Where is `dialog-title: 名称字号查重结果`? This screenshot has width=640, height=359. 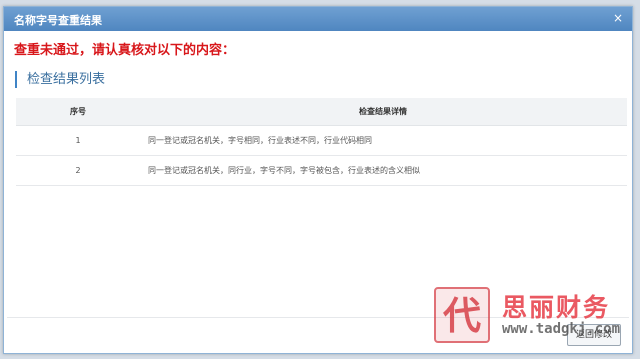 dialog-title: 名称字号查重结果 is located at coordinates (58, 20).